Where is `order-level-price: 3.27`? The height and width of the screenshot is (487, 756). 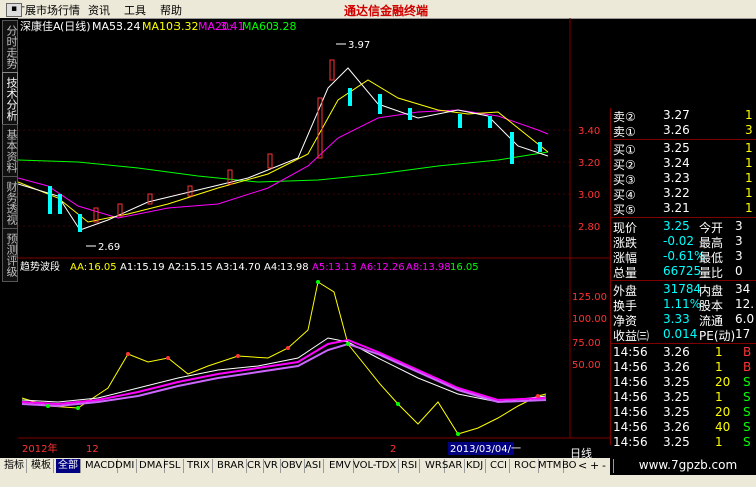 order-level-price: 3.27 is located at coordinates (676, 115).